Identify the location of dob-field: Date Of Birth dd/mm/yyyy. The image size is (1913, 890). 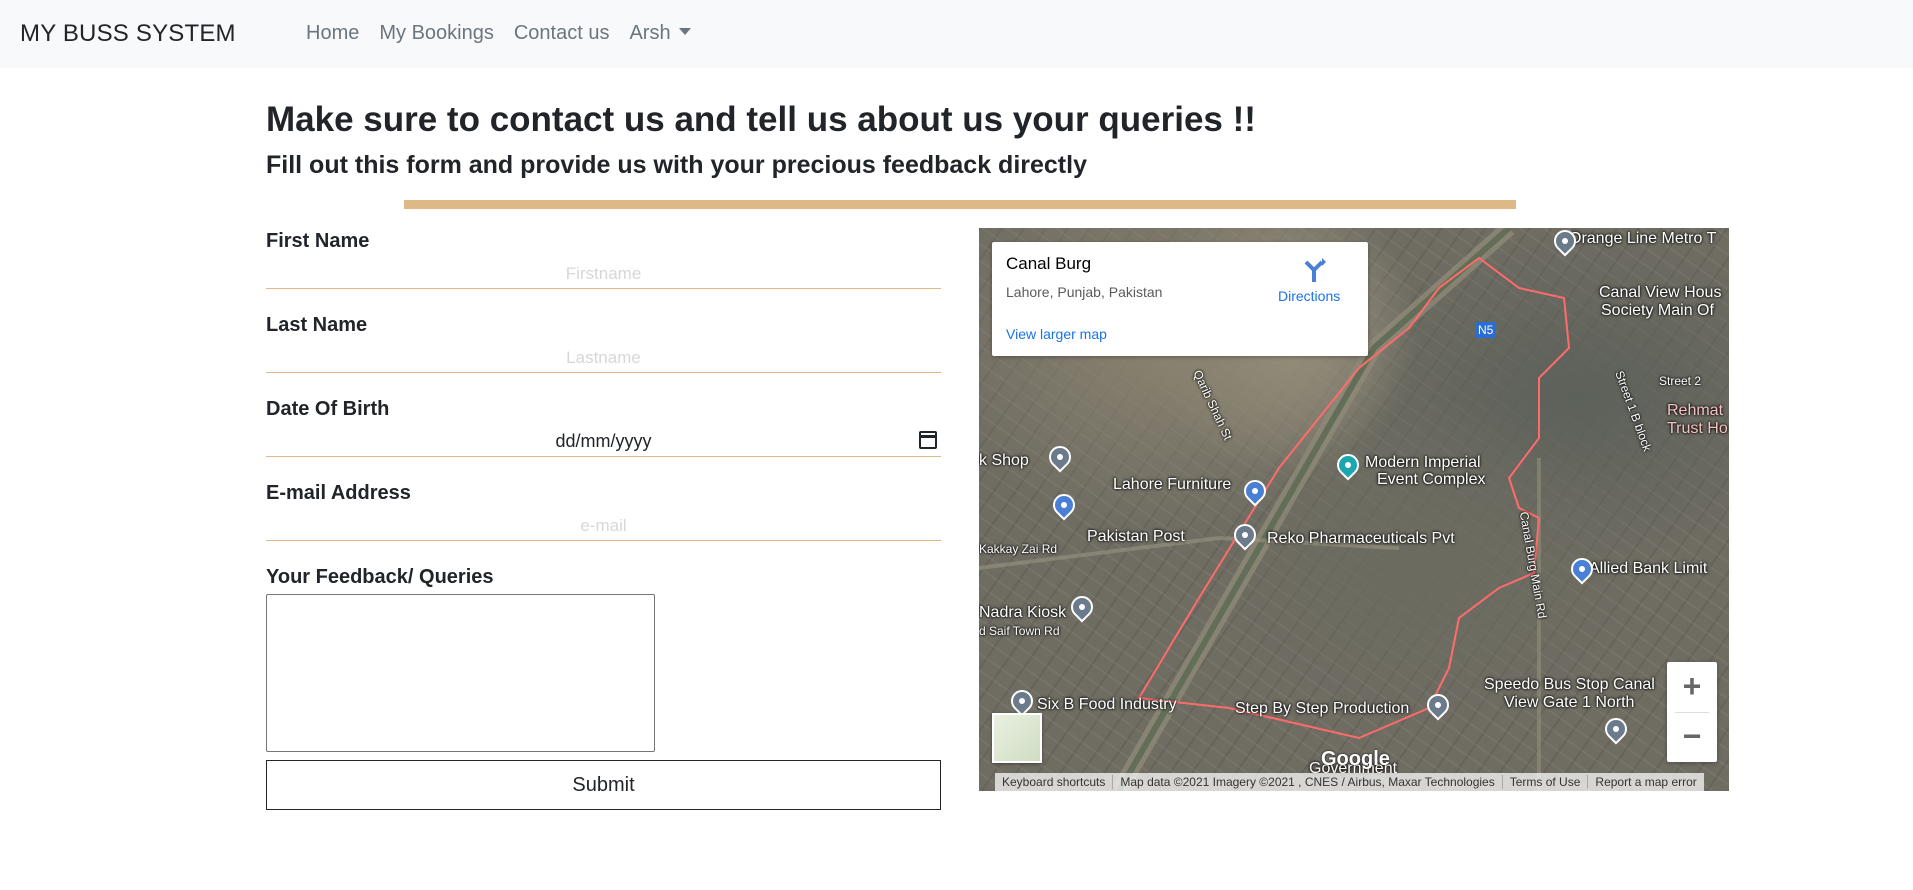
(603, 440).